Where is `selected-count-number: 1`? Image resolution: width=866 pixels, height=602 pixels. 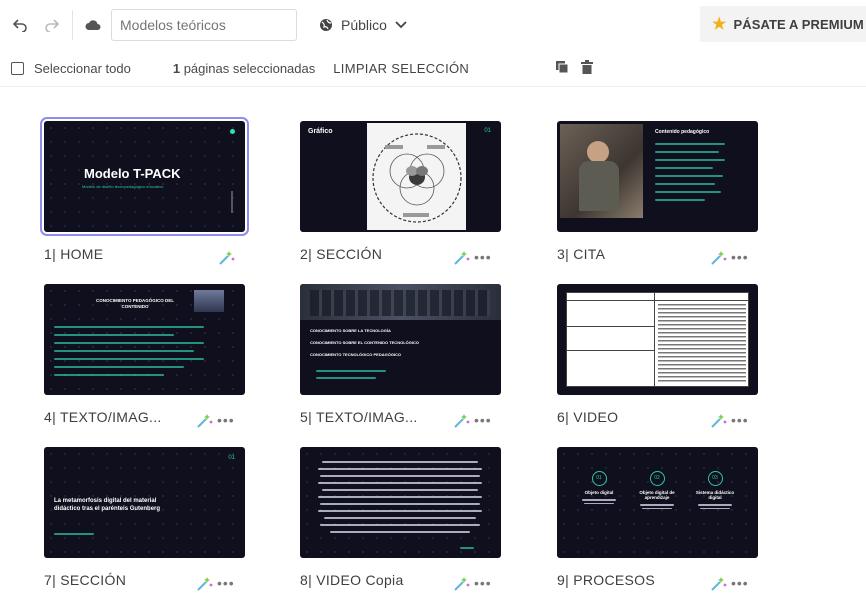
selected-count-number: 1 is located at coordinates (176, 68).